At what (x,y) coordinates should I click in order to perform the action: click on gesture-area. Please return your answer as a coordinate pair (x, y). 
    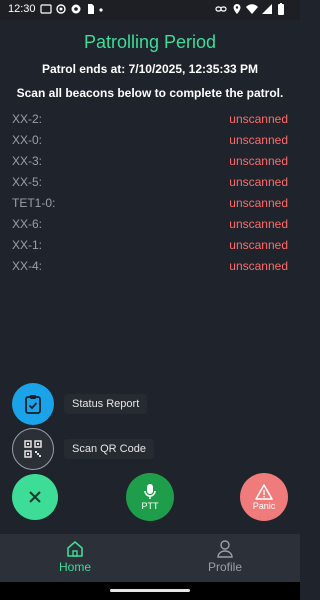
    Looking at the image, I should click on (150, 591).